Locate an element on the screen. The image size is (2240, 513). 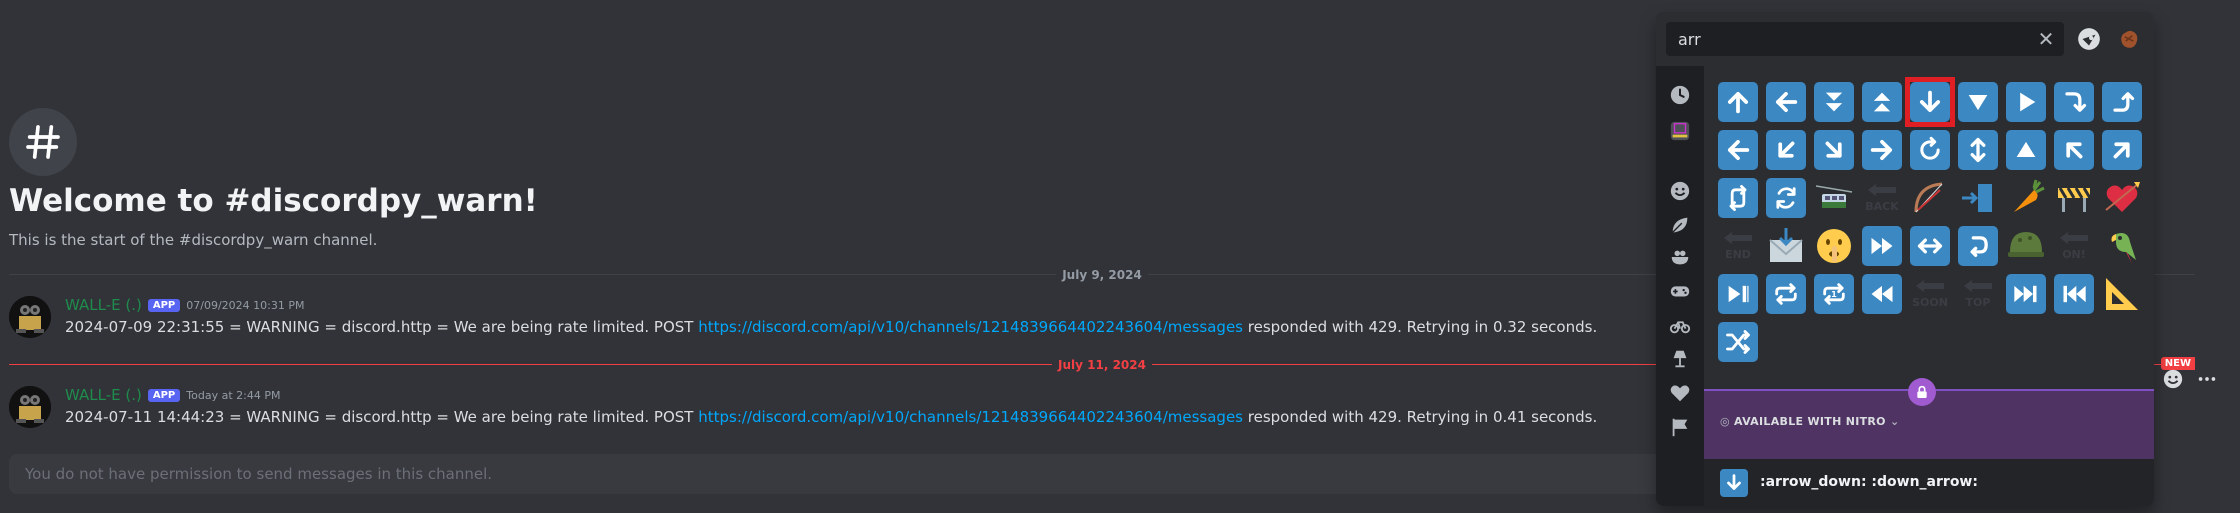
emoji-triangle-down is located at coordinates (1978, 102).